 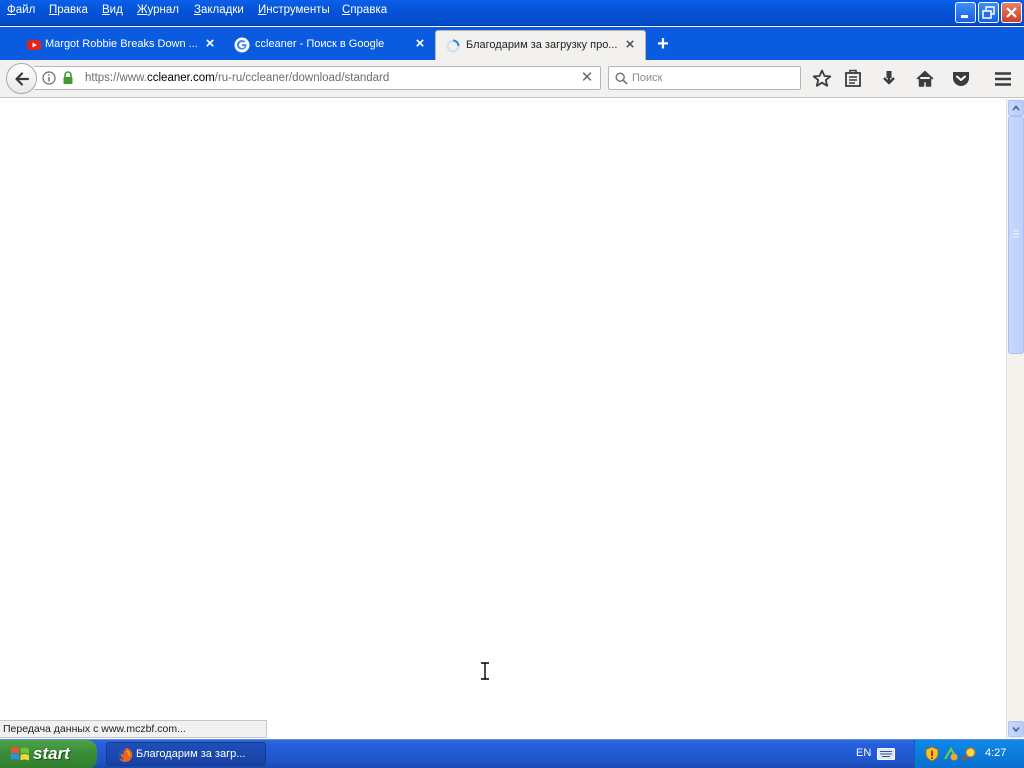 I want to click on system-tray: 4:27, so click(x=969, y=754).